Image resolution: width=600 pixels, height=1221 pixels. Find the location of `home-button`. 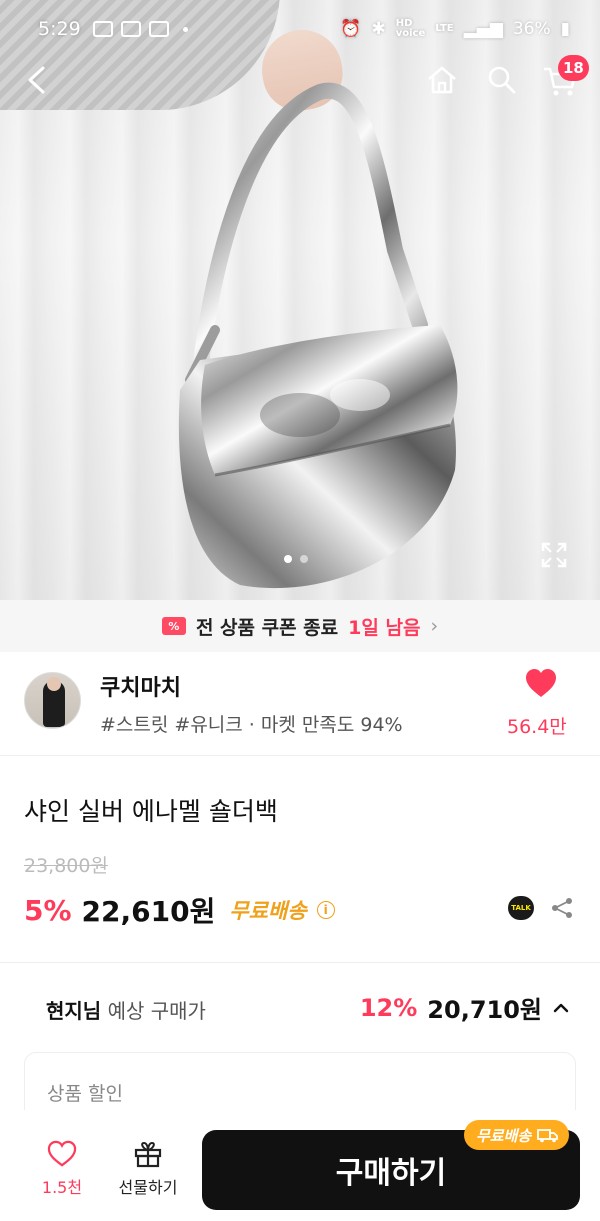

home-button is located at coordinates (442, 80).